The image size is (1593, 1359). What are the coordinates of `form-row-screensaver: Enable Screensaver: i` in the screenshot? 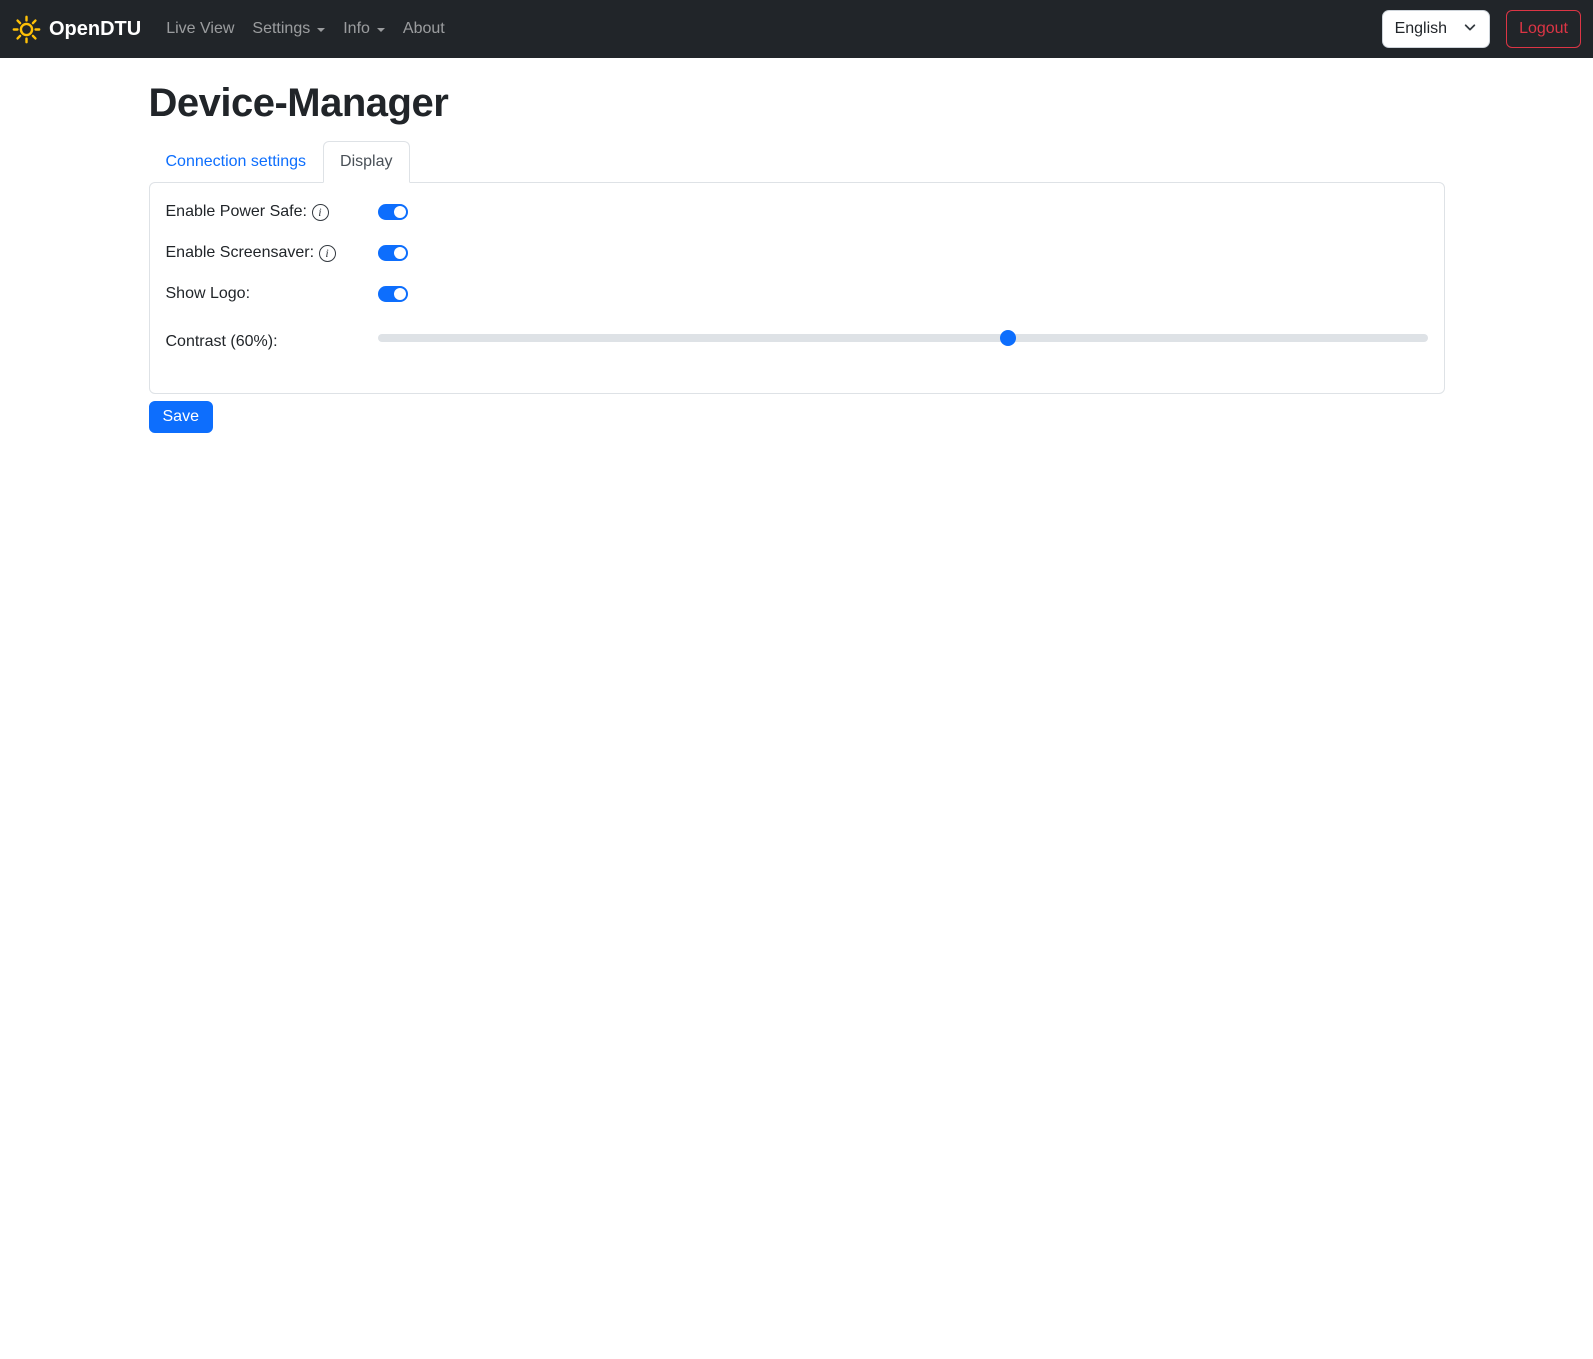 It's located at (797, 253).